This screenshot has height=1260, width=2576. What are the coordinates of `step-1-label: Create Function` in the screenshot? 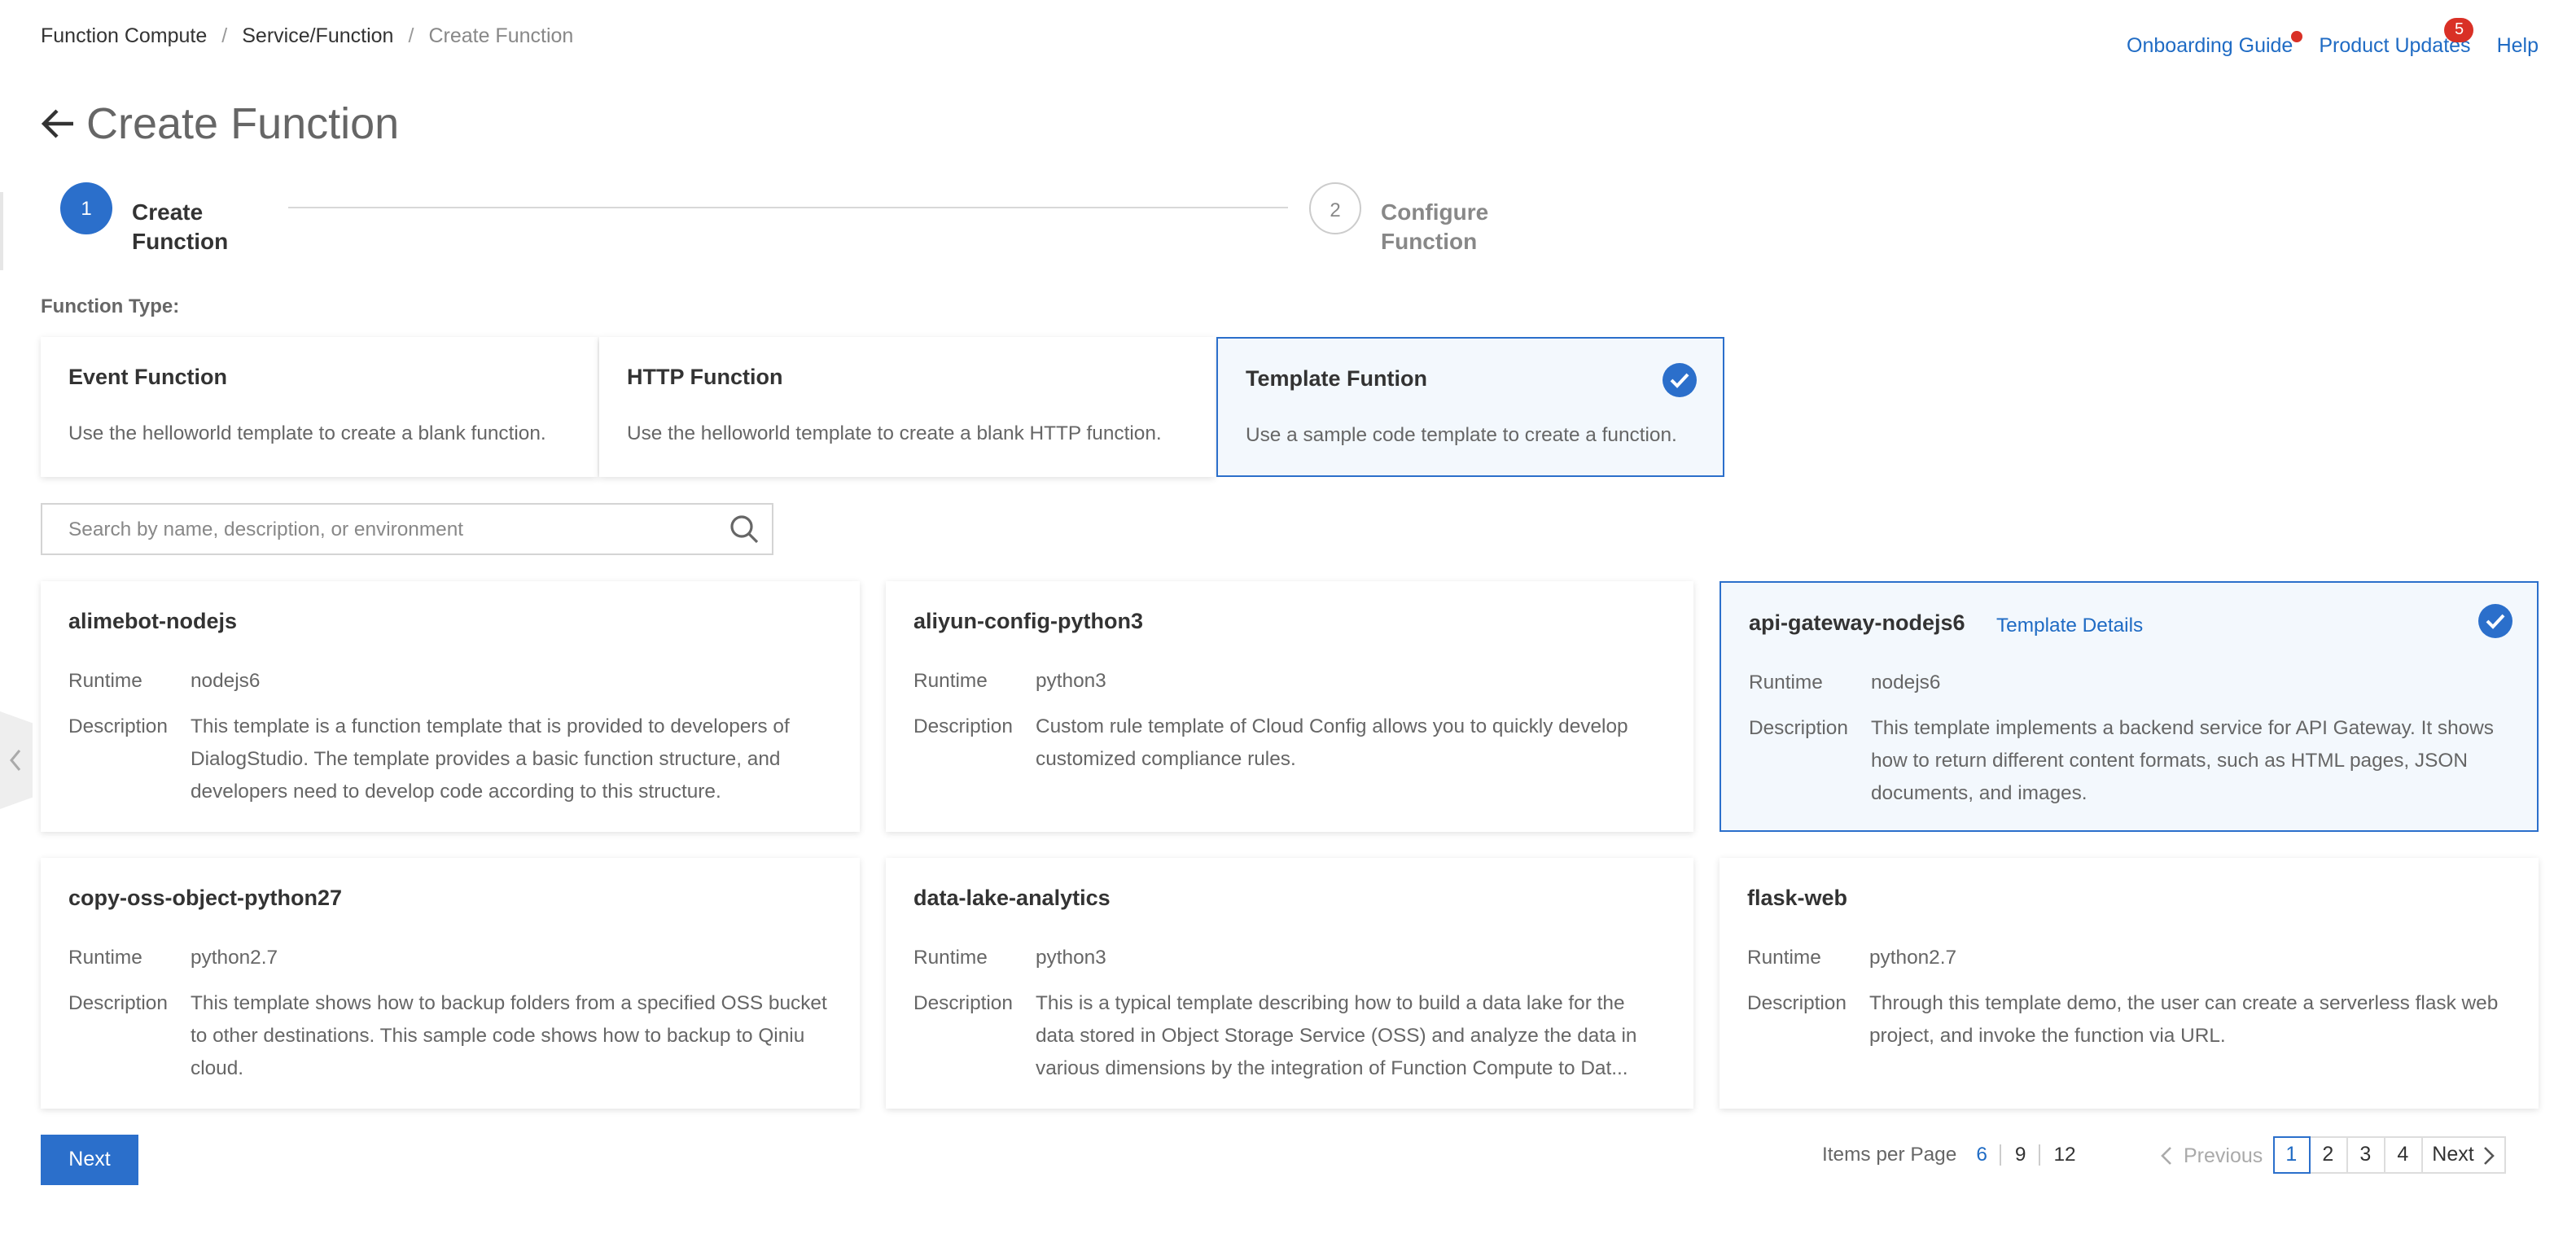 It's located at (180, 227).